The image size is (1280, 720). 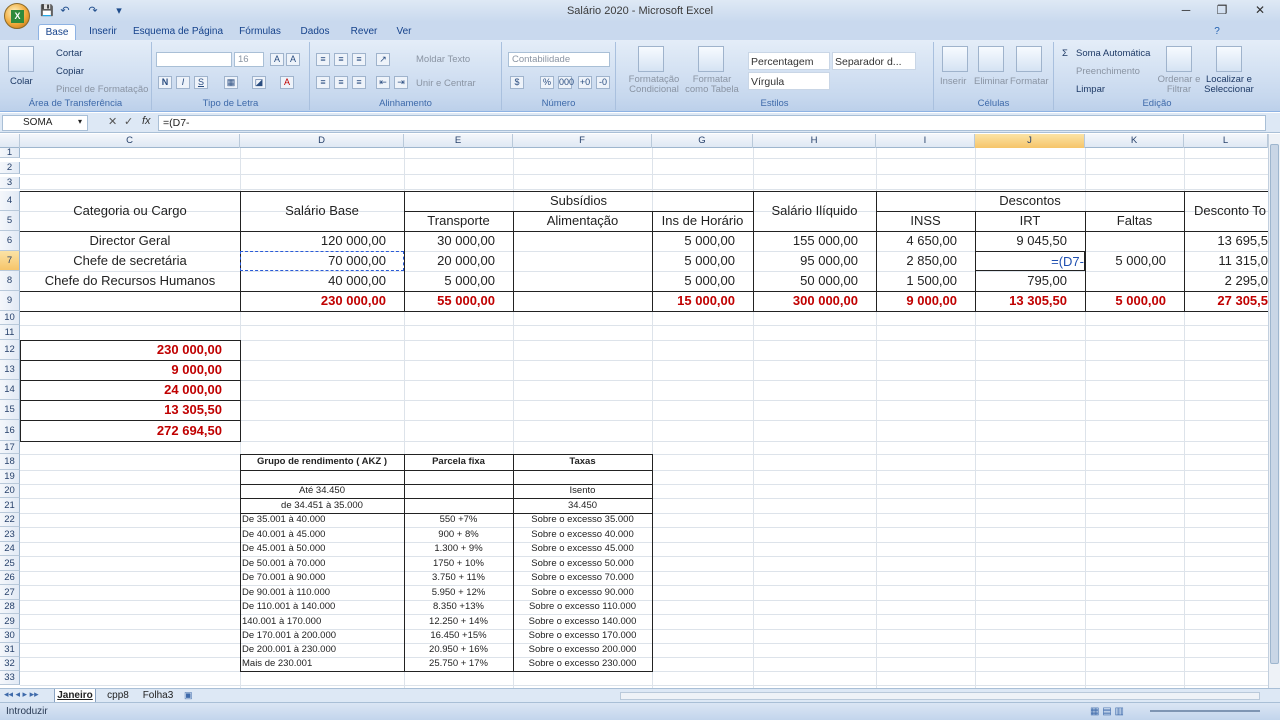 I want to click on borders-icon: ▦, so click(x=231, y=82).